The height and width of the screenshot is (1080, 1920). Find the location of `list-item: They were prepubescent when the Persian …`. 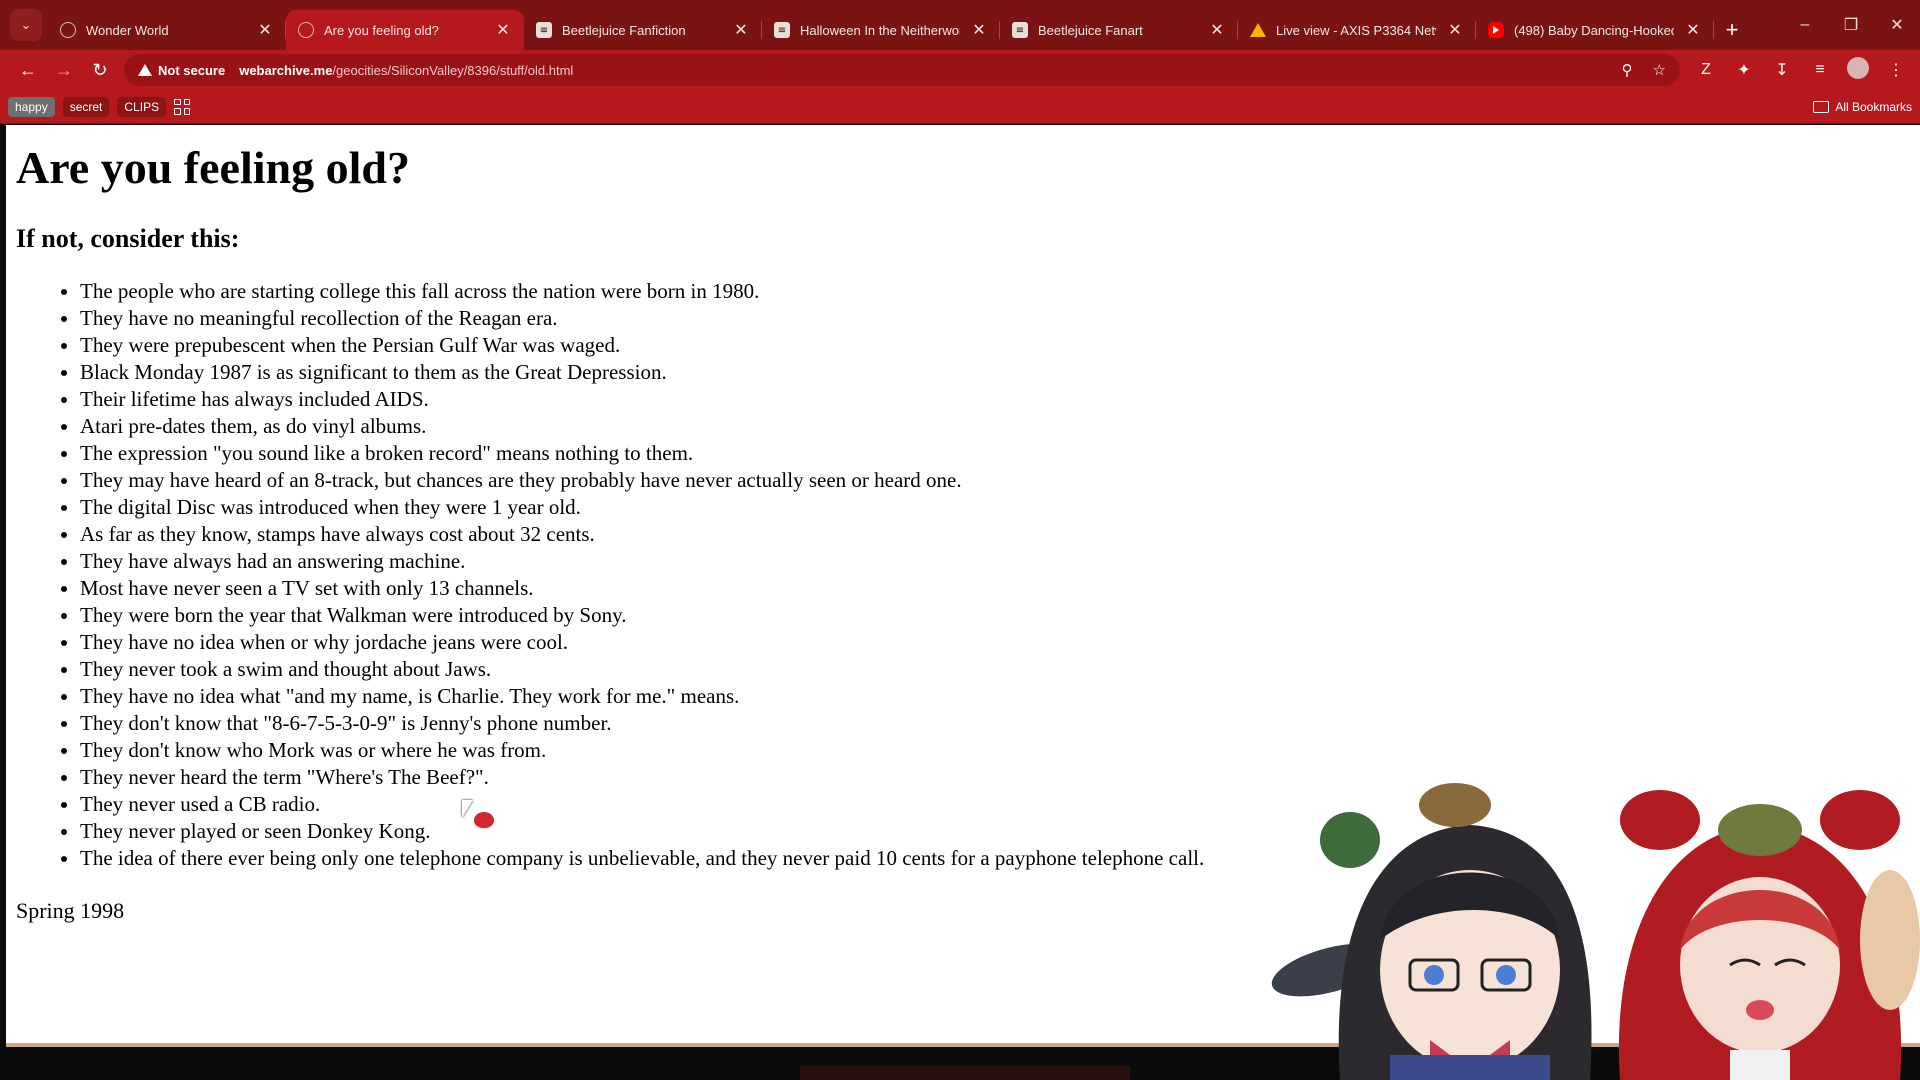

list-item: They were prepubescent when the Persian … is located at coordinates (1000, 345).